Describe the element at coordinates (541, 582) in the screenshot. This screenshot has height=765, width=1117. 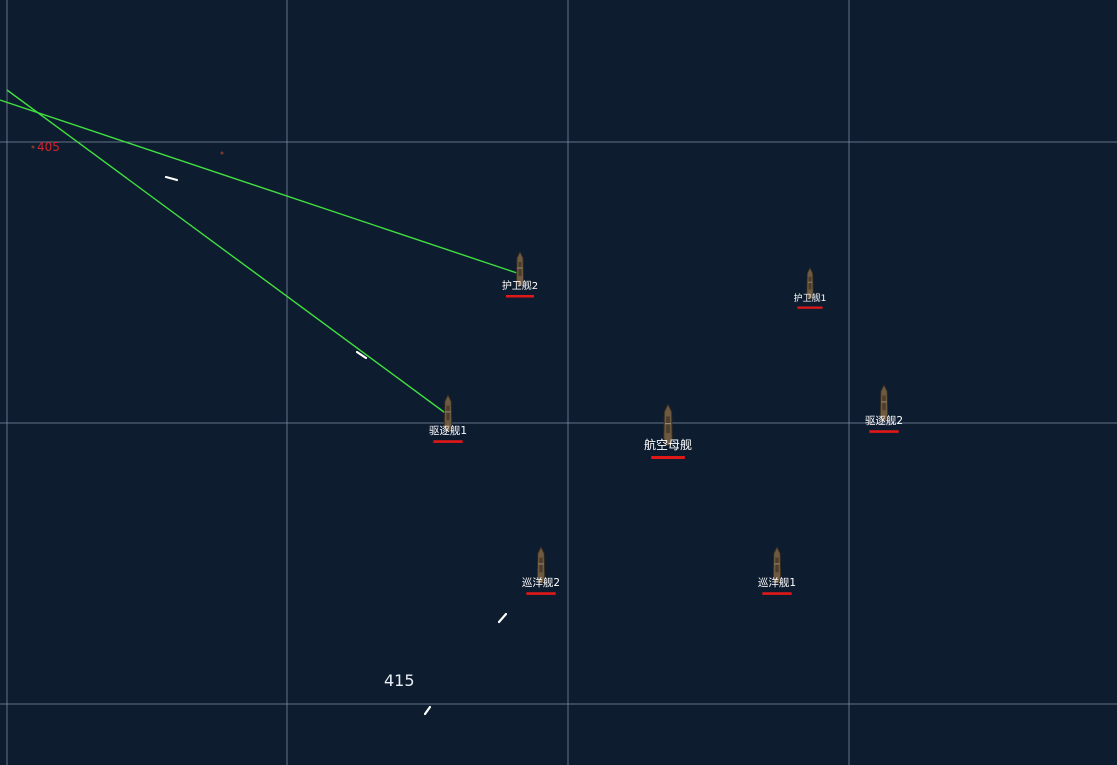
I see `ship-label: 巡洋舰2` at that location.